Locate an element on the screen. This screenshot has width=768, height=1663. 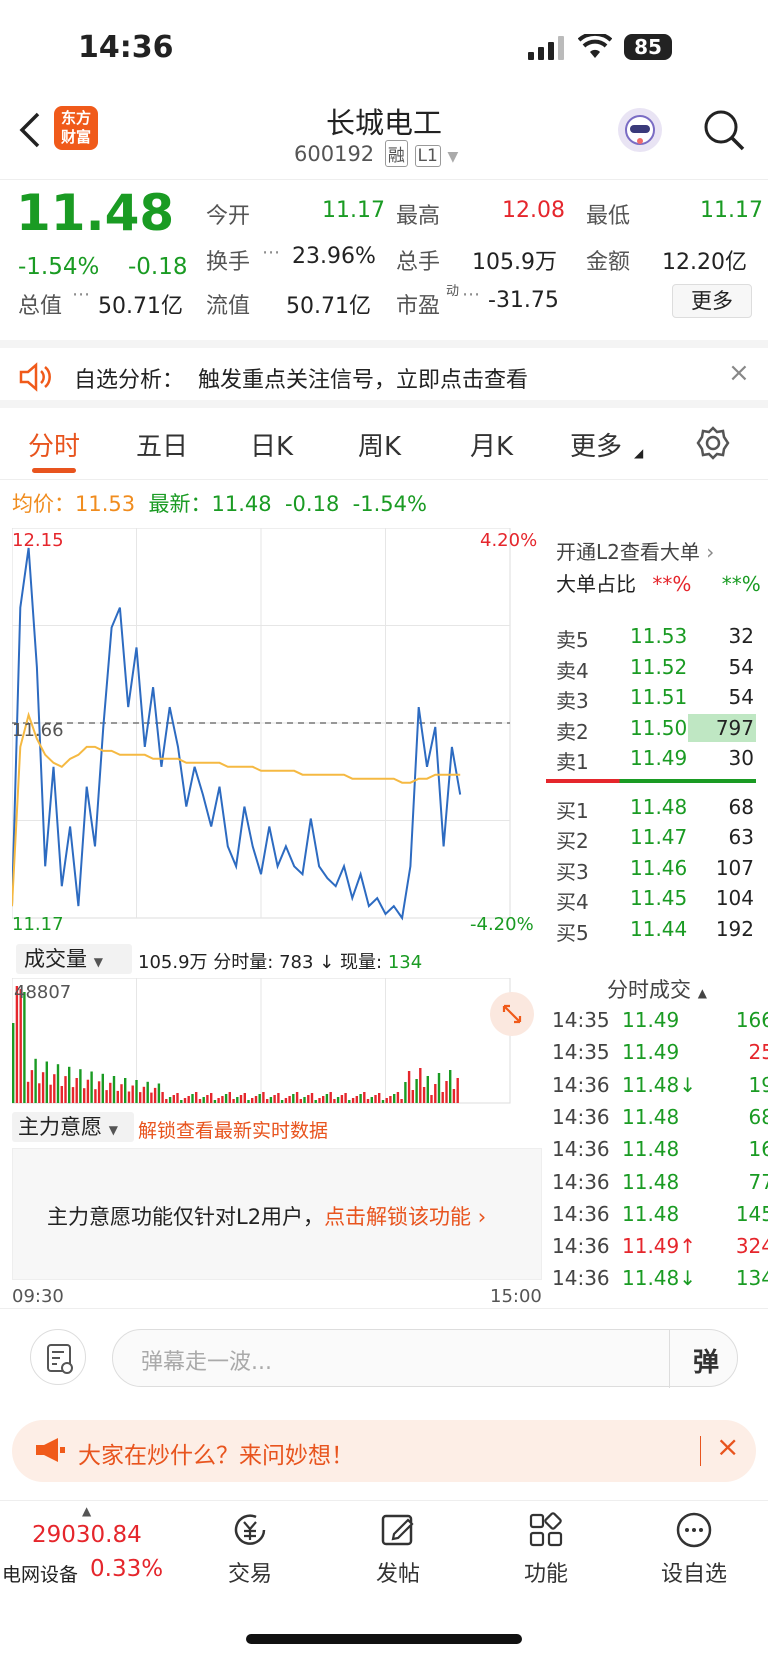
level-label: 卖4 is located at coordinates (572, 670).